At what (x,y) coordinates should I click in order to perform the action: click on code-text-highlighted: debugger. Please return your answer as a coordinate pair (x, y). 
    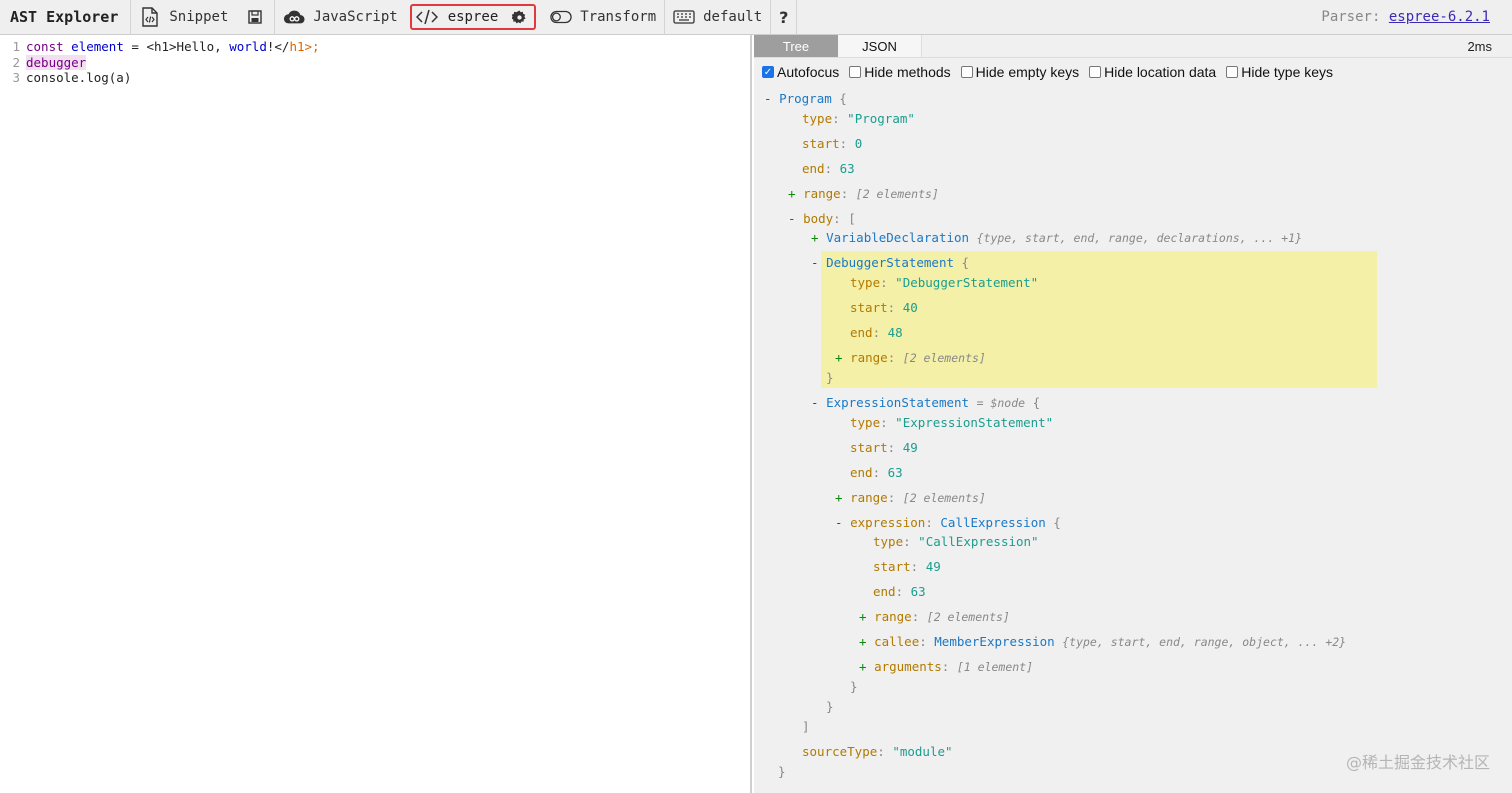
    Looking at the image, I should click on (56, 62).